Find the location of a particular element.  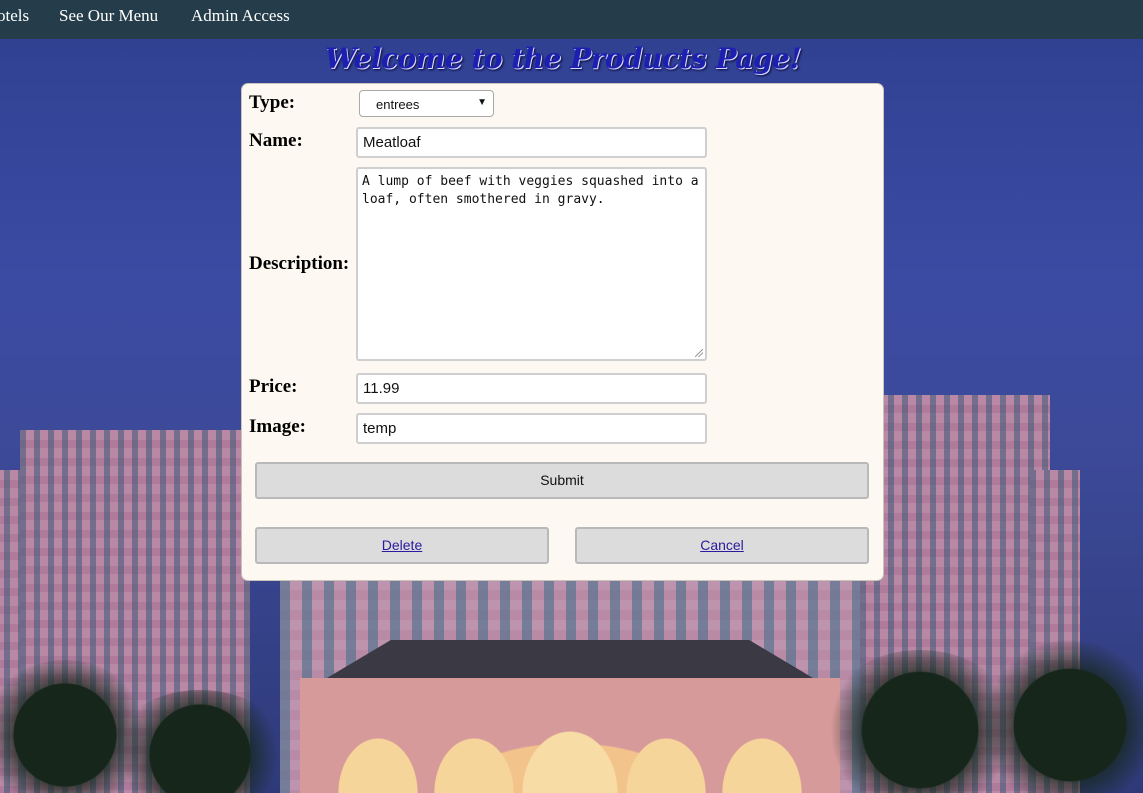

price-input: 11.99 is located at coordinates (531, 388).